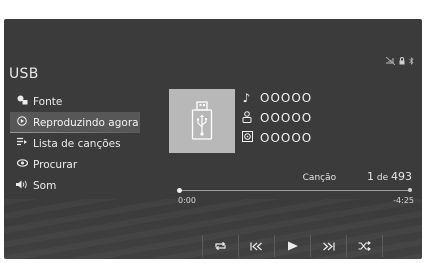  I want to click on song-title-row: ♪ OOOOO, so click(276, 98).